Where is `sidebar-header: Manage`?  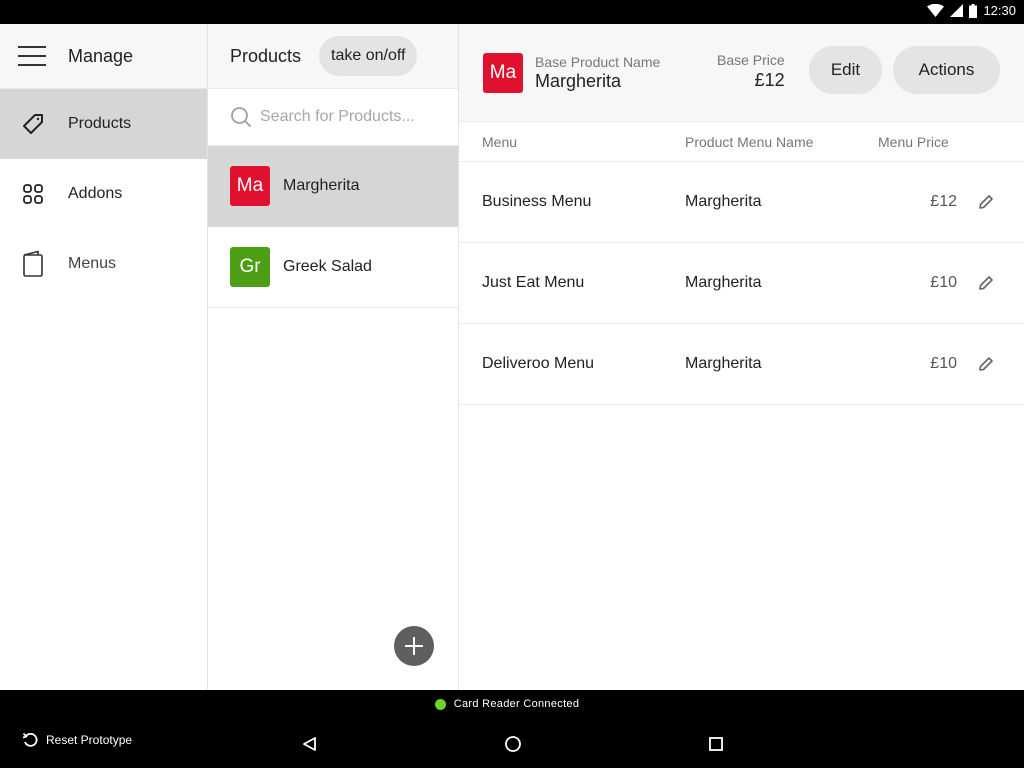 sidebar-header: Manage is located at coordinates (103, 56).